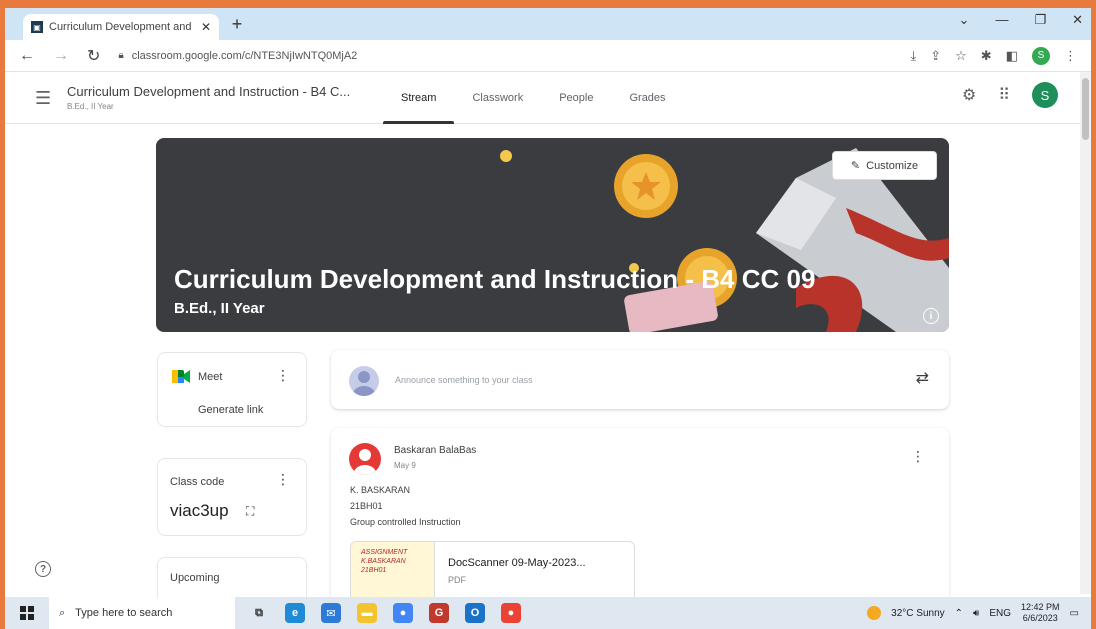  What do you see at coordinates (986, 56) in the screenshot?
I see `extensions-puzzle-icon: ✱` at bounding box center [986, 56].